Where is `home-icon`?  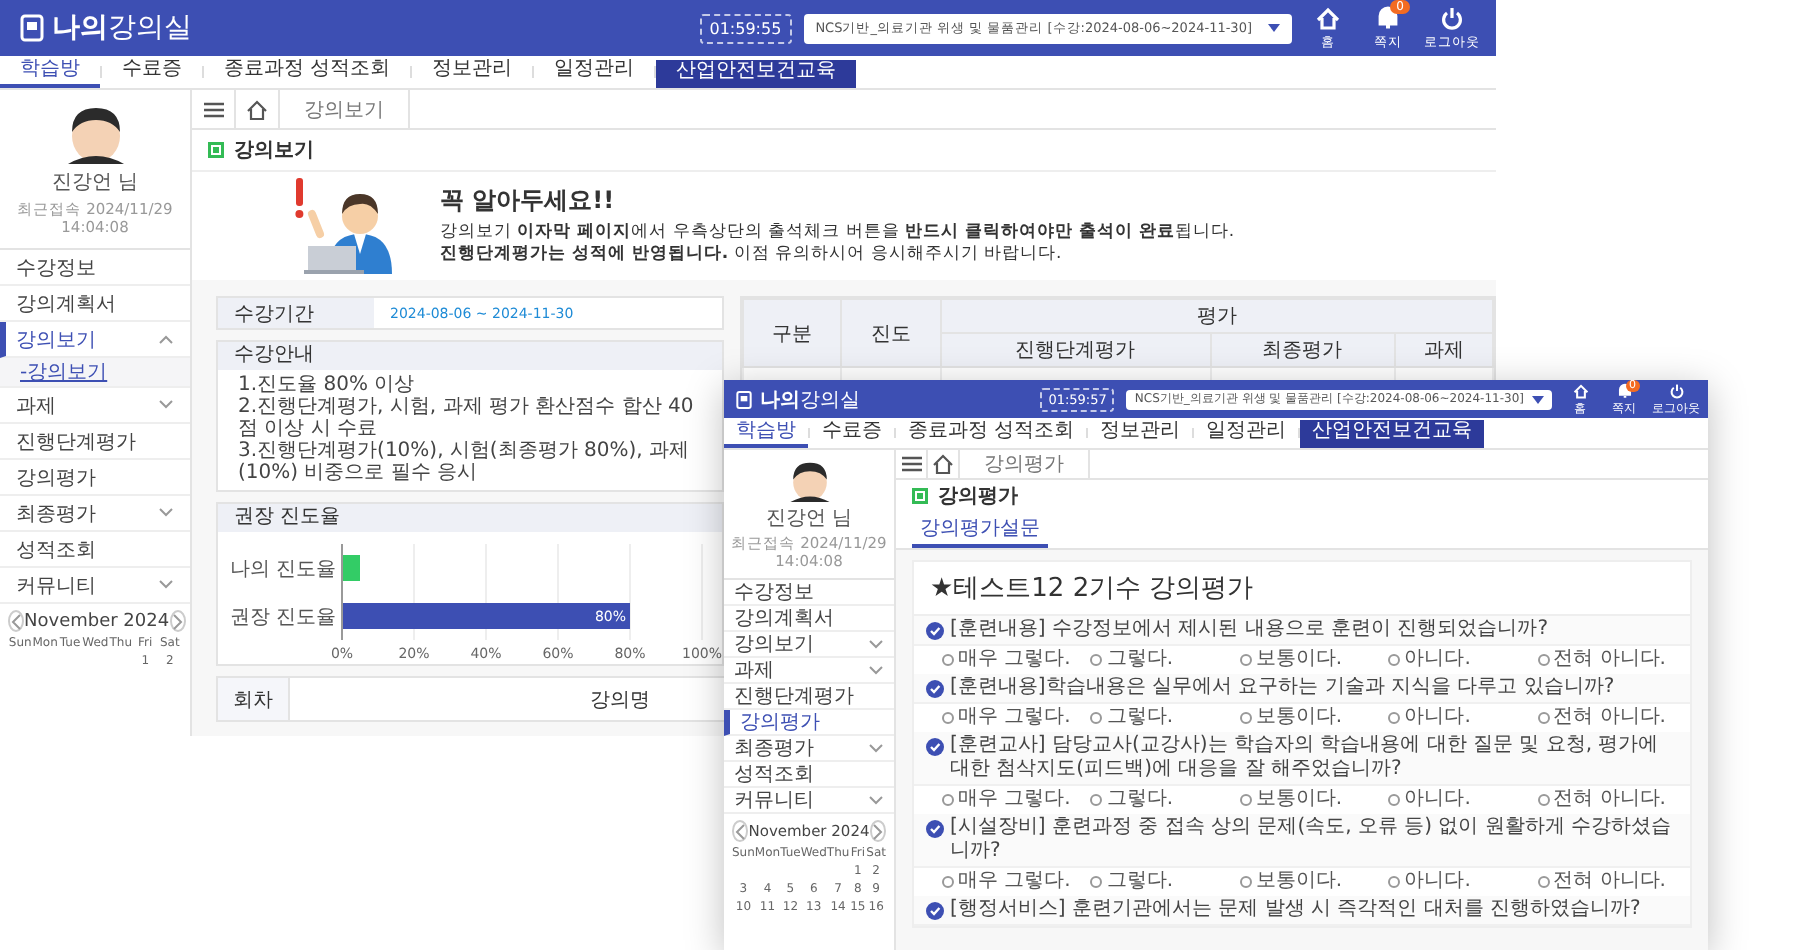 home-icon is located at coordinates (257, 109).